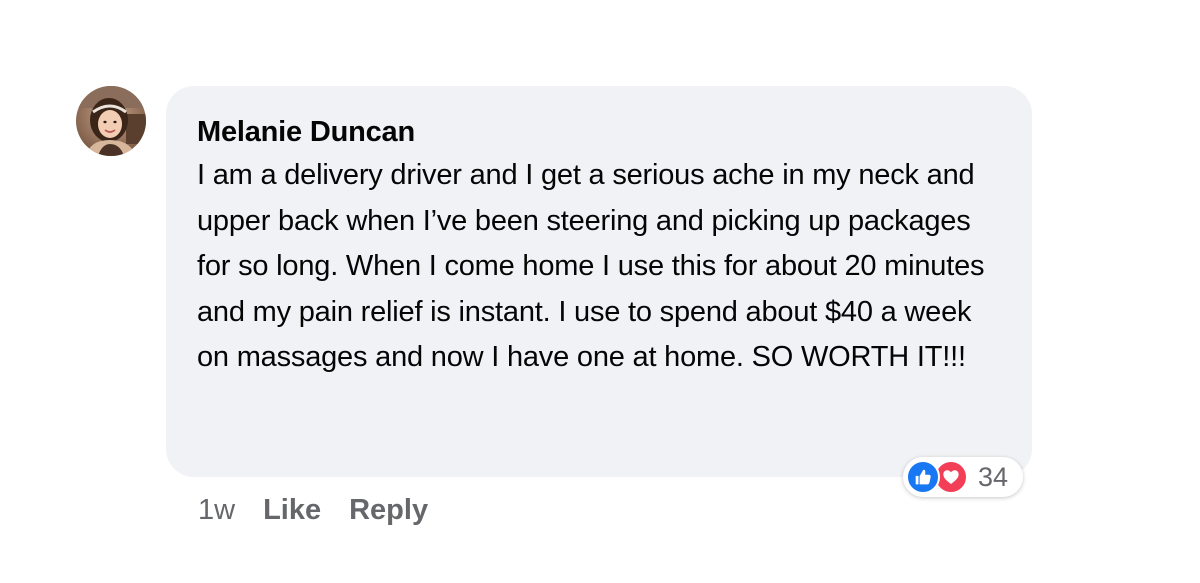 The width and height of the screenshot is (1200, 583). What do you see at coordinates (388, 510) in the screenshot?
I see `reply-button: Reply` at bounding box center [388, 510].